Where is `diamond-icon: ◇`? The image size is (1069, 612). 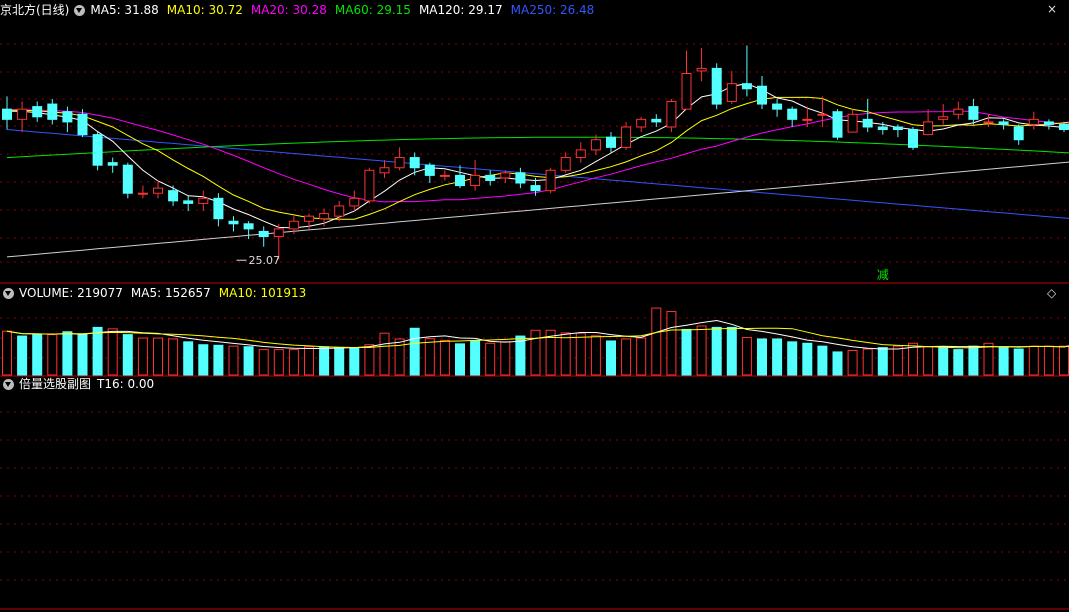 diamond-icon: ◇ is located at coordinates (1051, 293).